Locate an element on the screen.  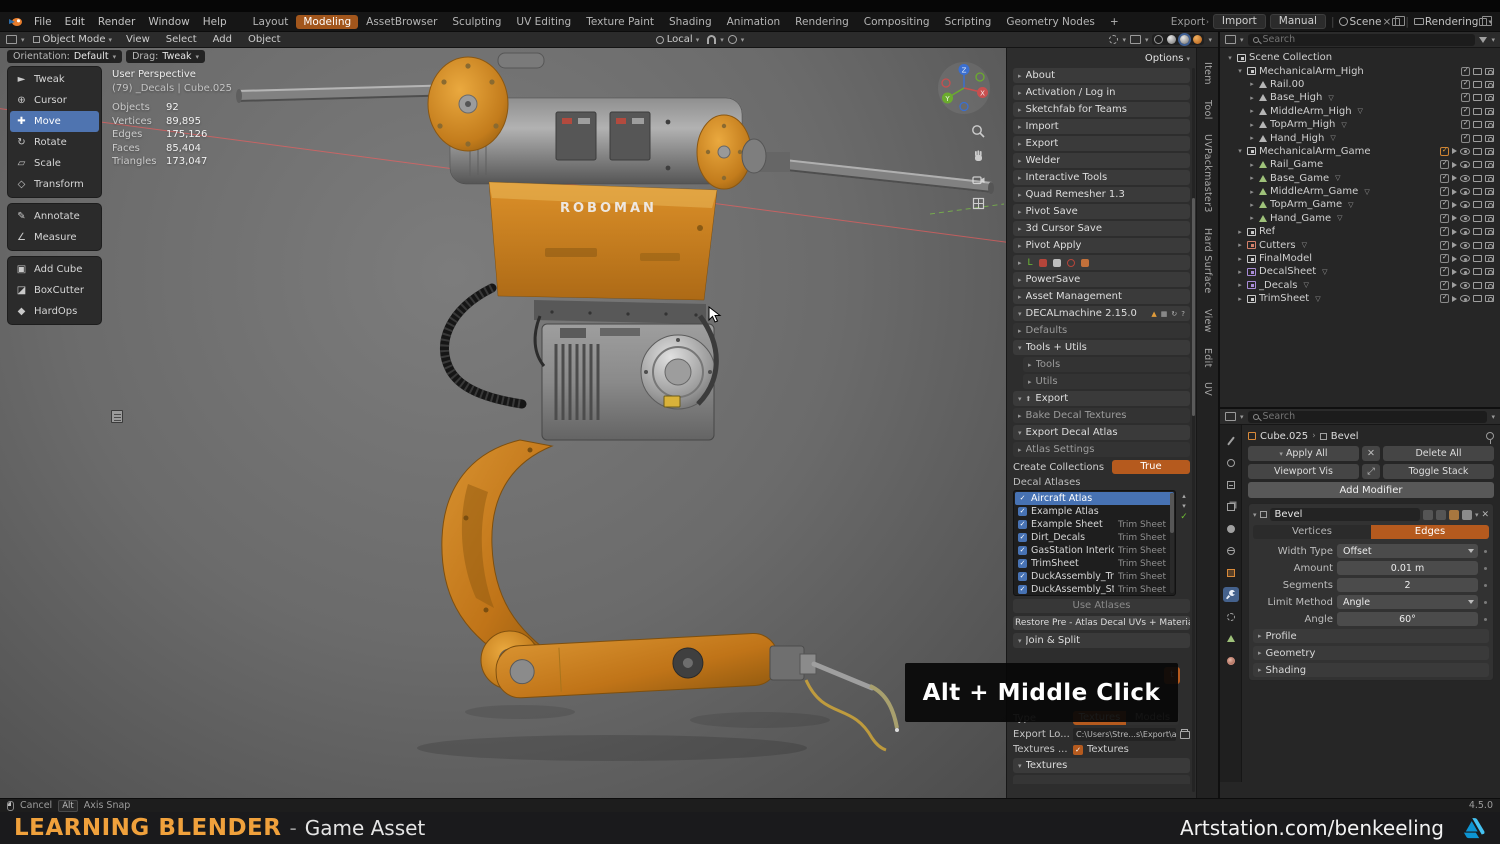
tab-material is located at coordinates (1231, 660).